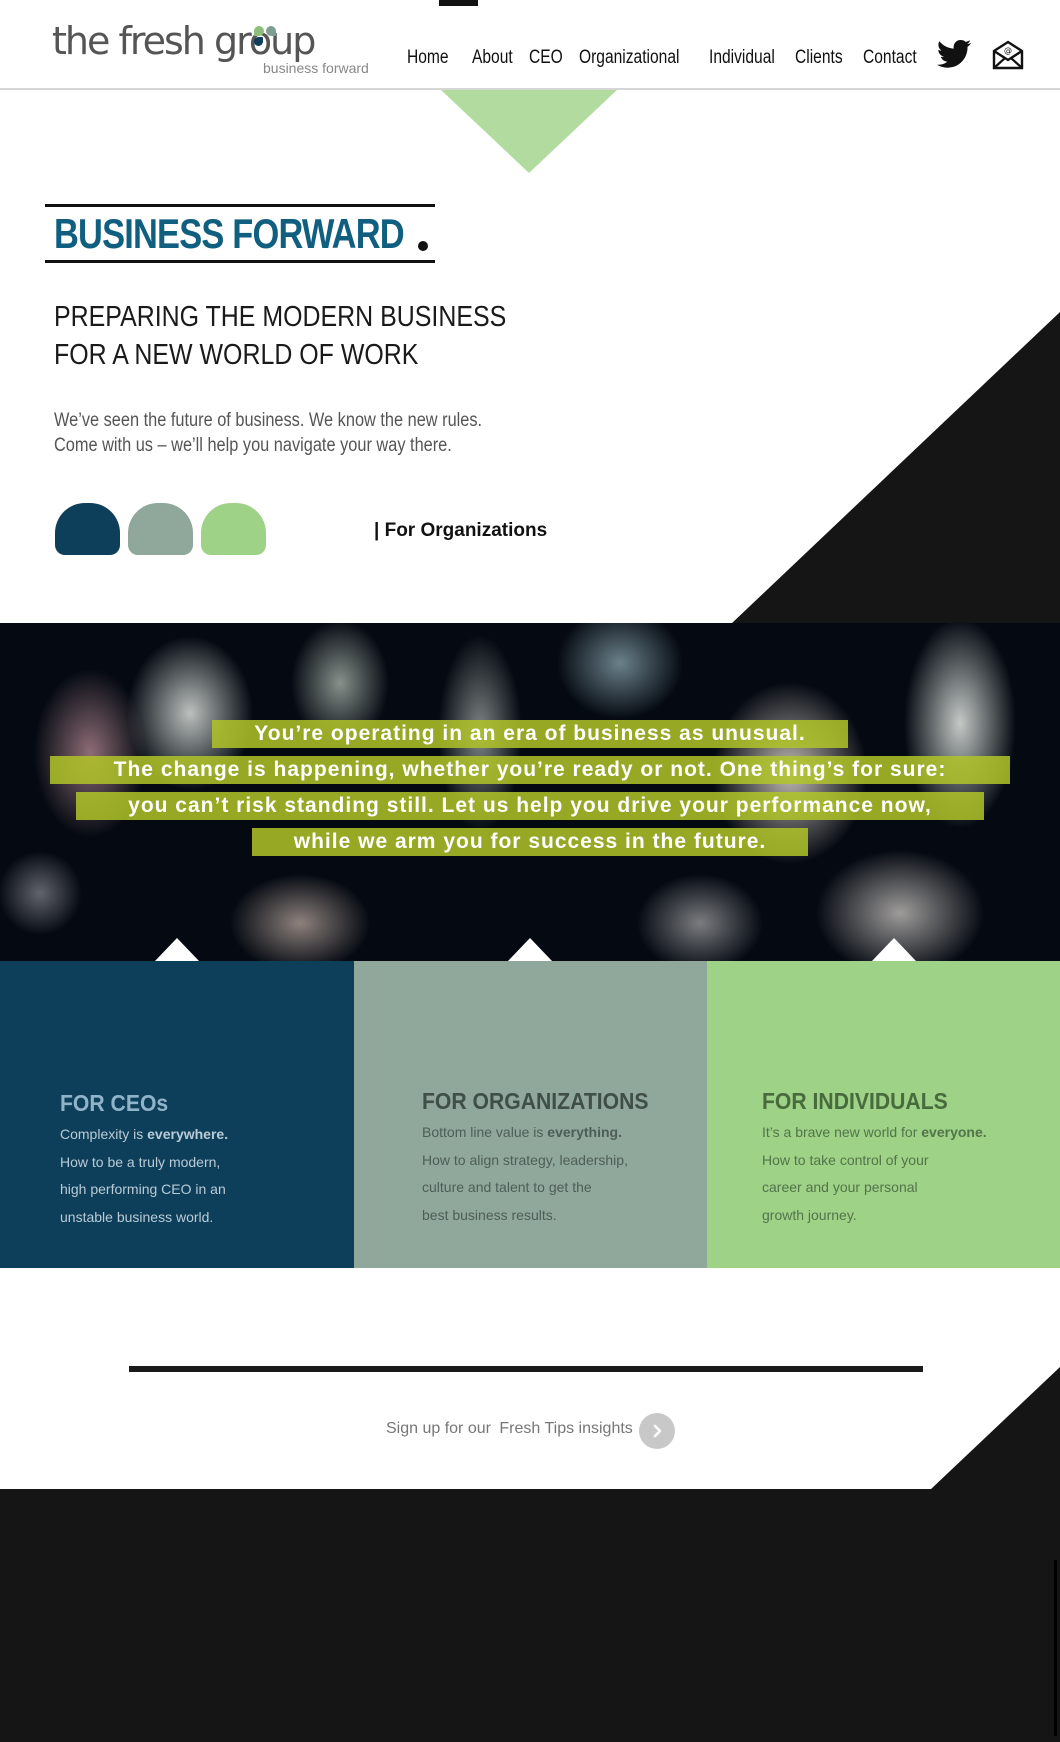 Image resolution: width=1060 pixels, height=1742 pixels. Describe the element at coordinates (507, 1187) in the screenshot. I see `organizations-column-line: culture and talent to get the` at that location.